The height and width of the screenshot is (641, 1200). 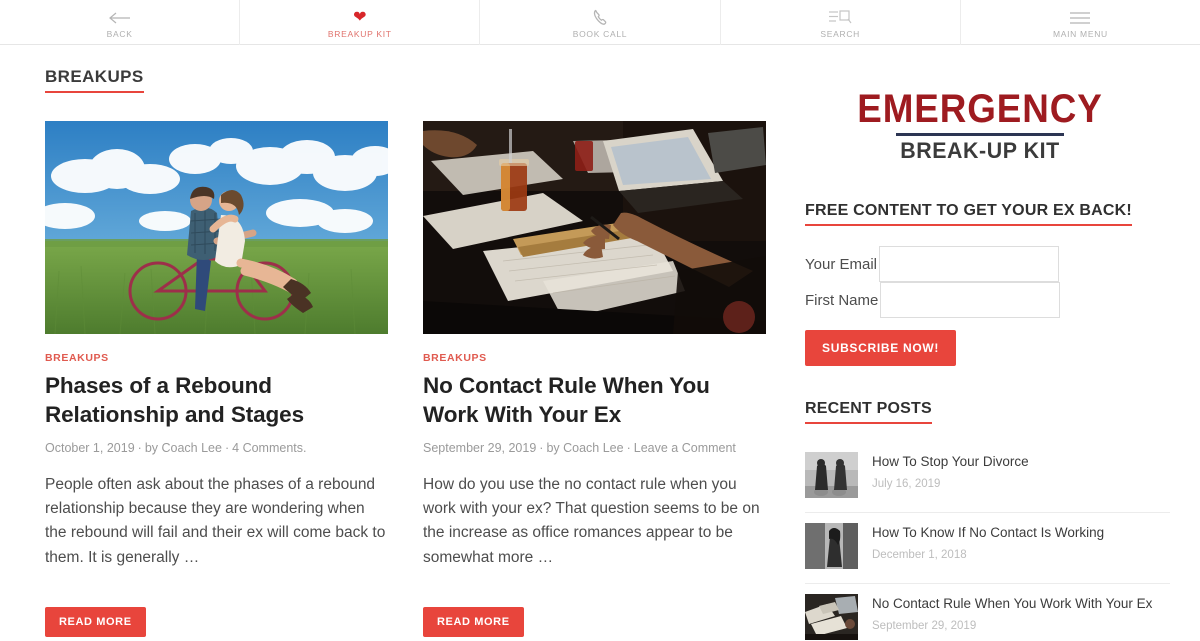 What do you see at coordinates (919, 554) in the screenshot?
I see `recent-post-date: December 1, 2018` at bounding box center [919, 554].